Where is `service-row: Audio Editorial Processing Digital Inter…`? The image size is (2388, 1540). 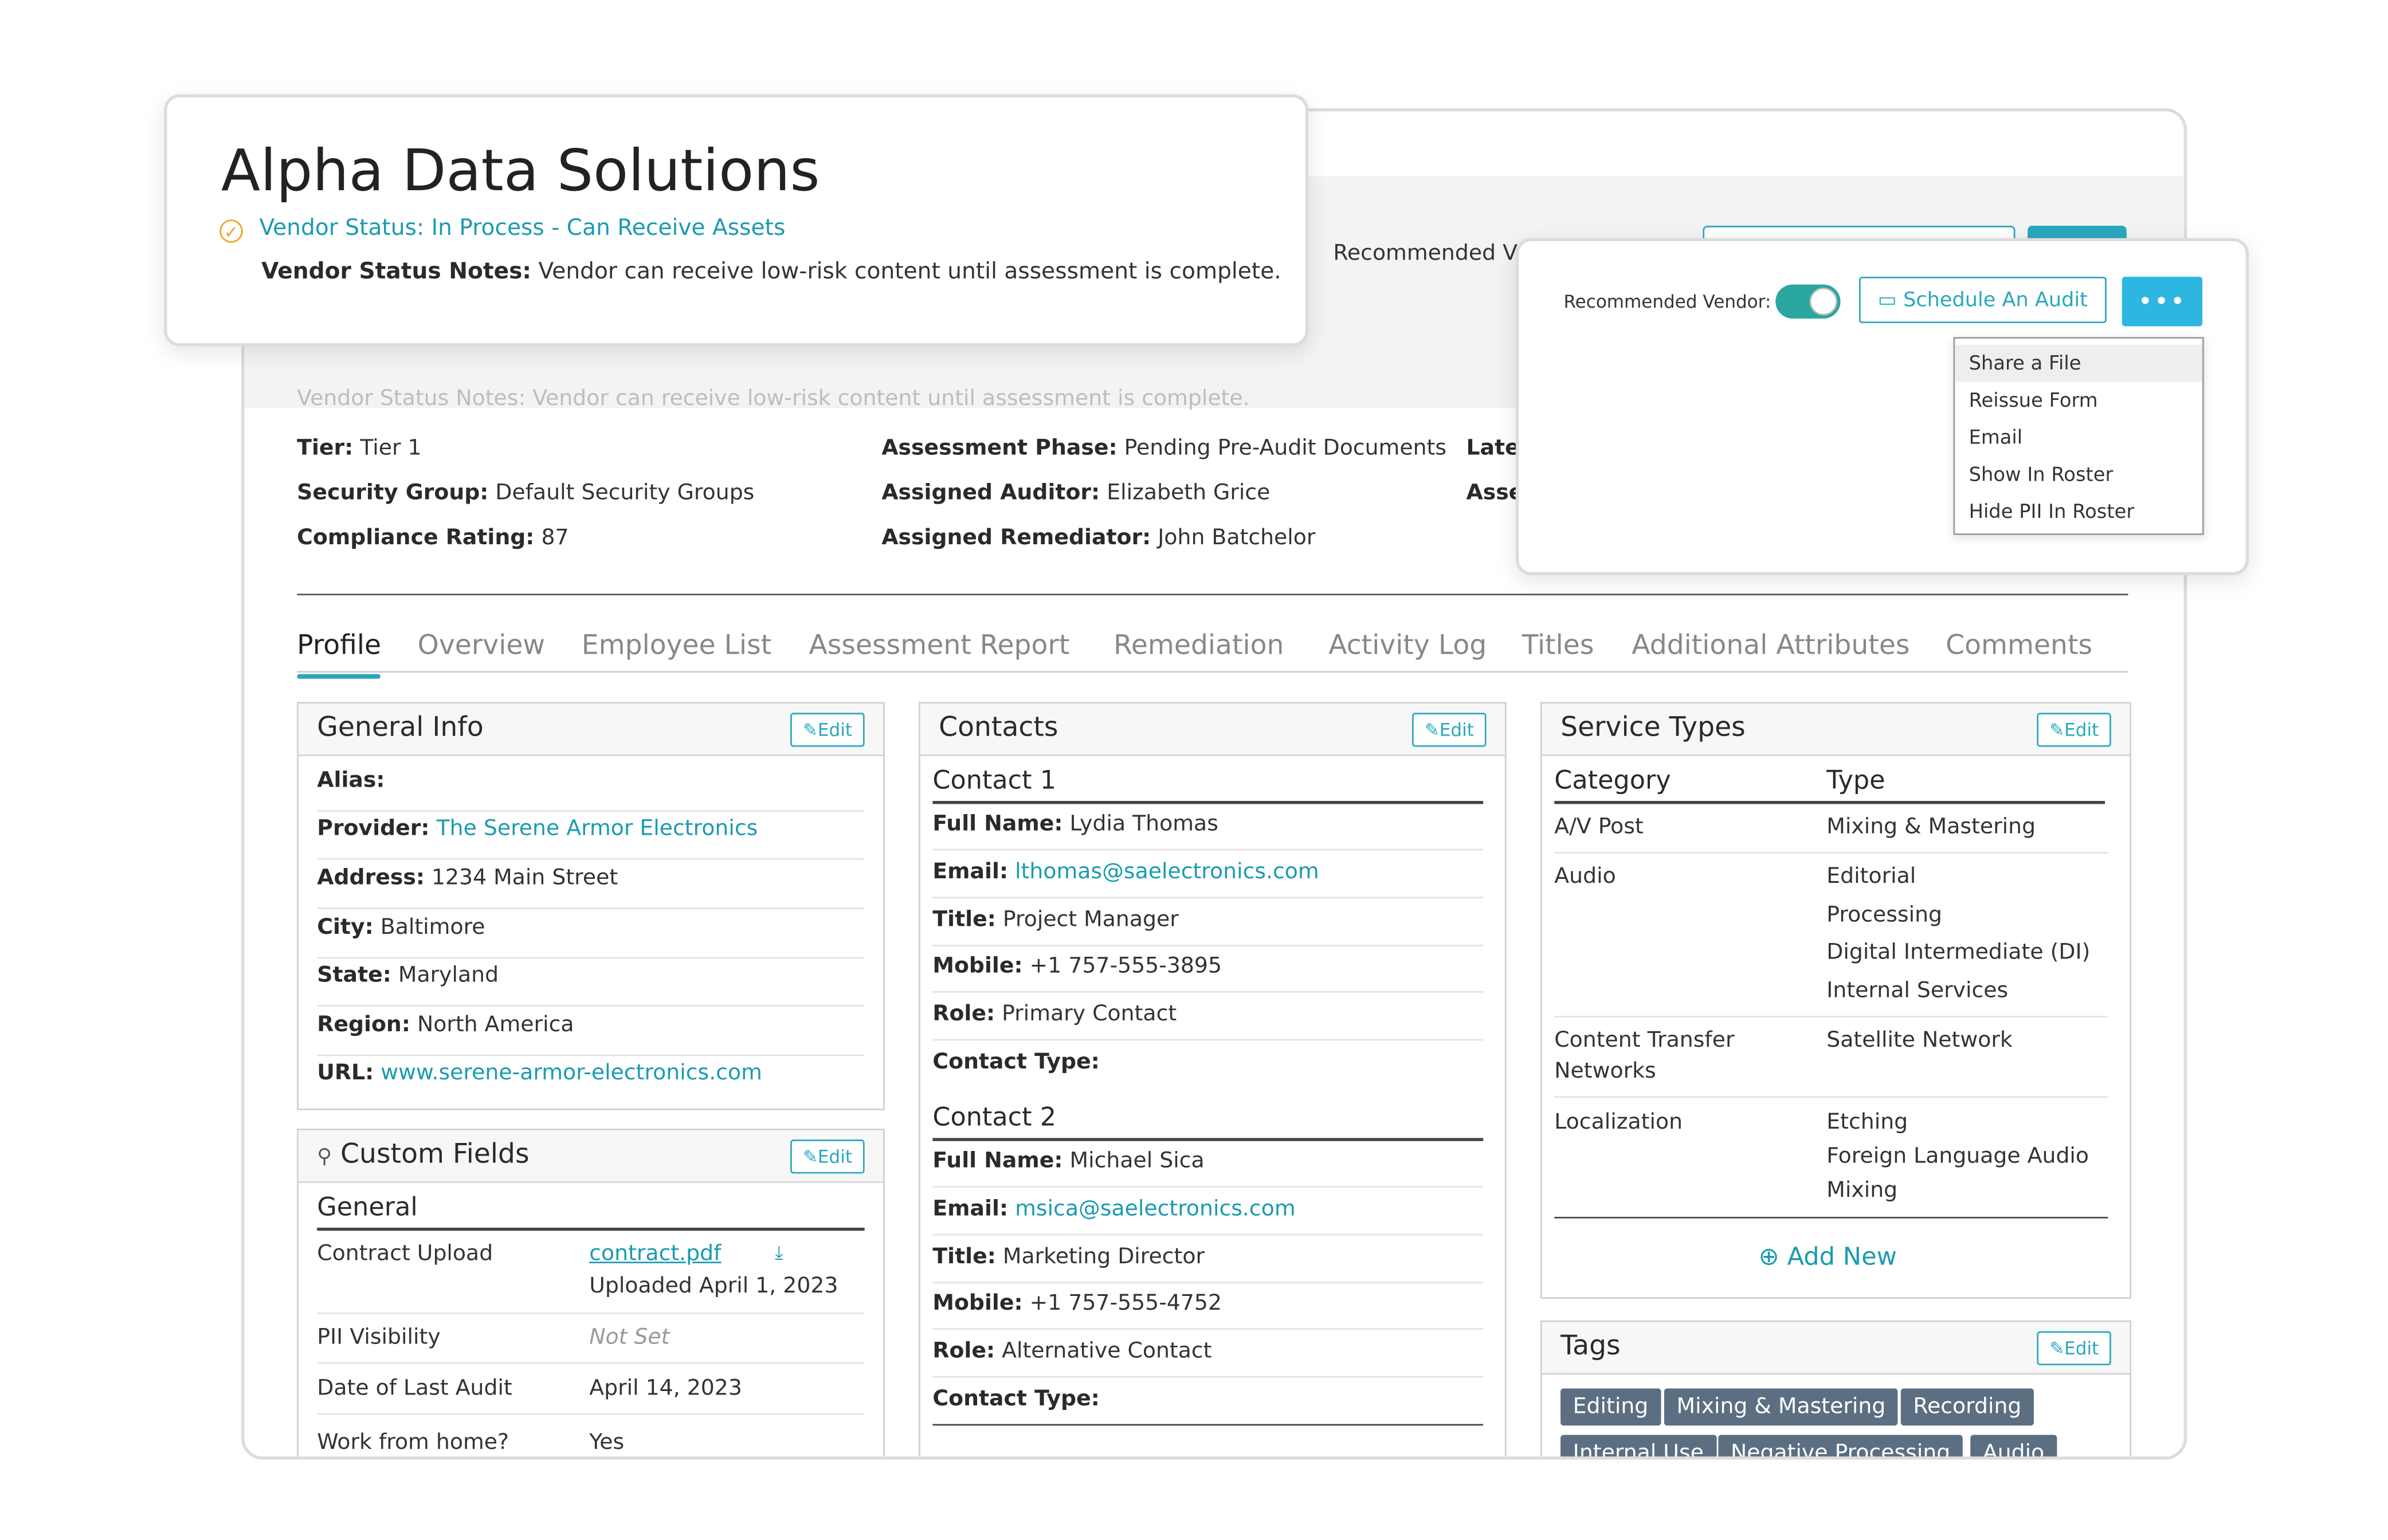 service-row: Audio Editorial Processing Digital Inter… is located at coordinates (1831, 939).